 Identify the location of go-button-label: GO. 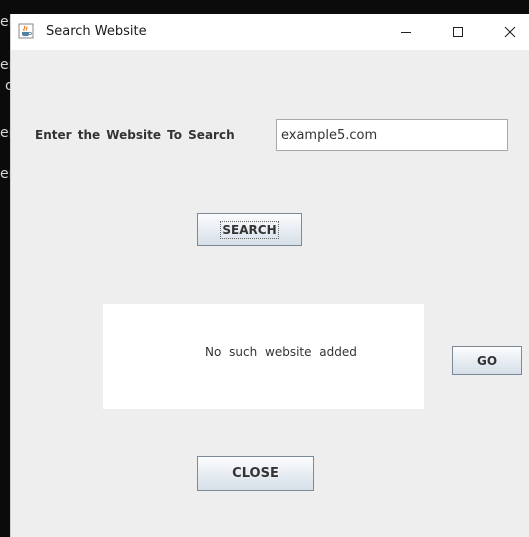
(487, 360).